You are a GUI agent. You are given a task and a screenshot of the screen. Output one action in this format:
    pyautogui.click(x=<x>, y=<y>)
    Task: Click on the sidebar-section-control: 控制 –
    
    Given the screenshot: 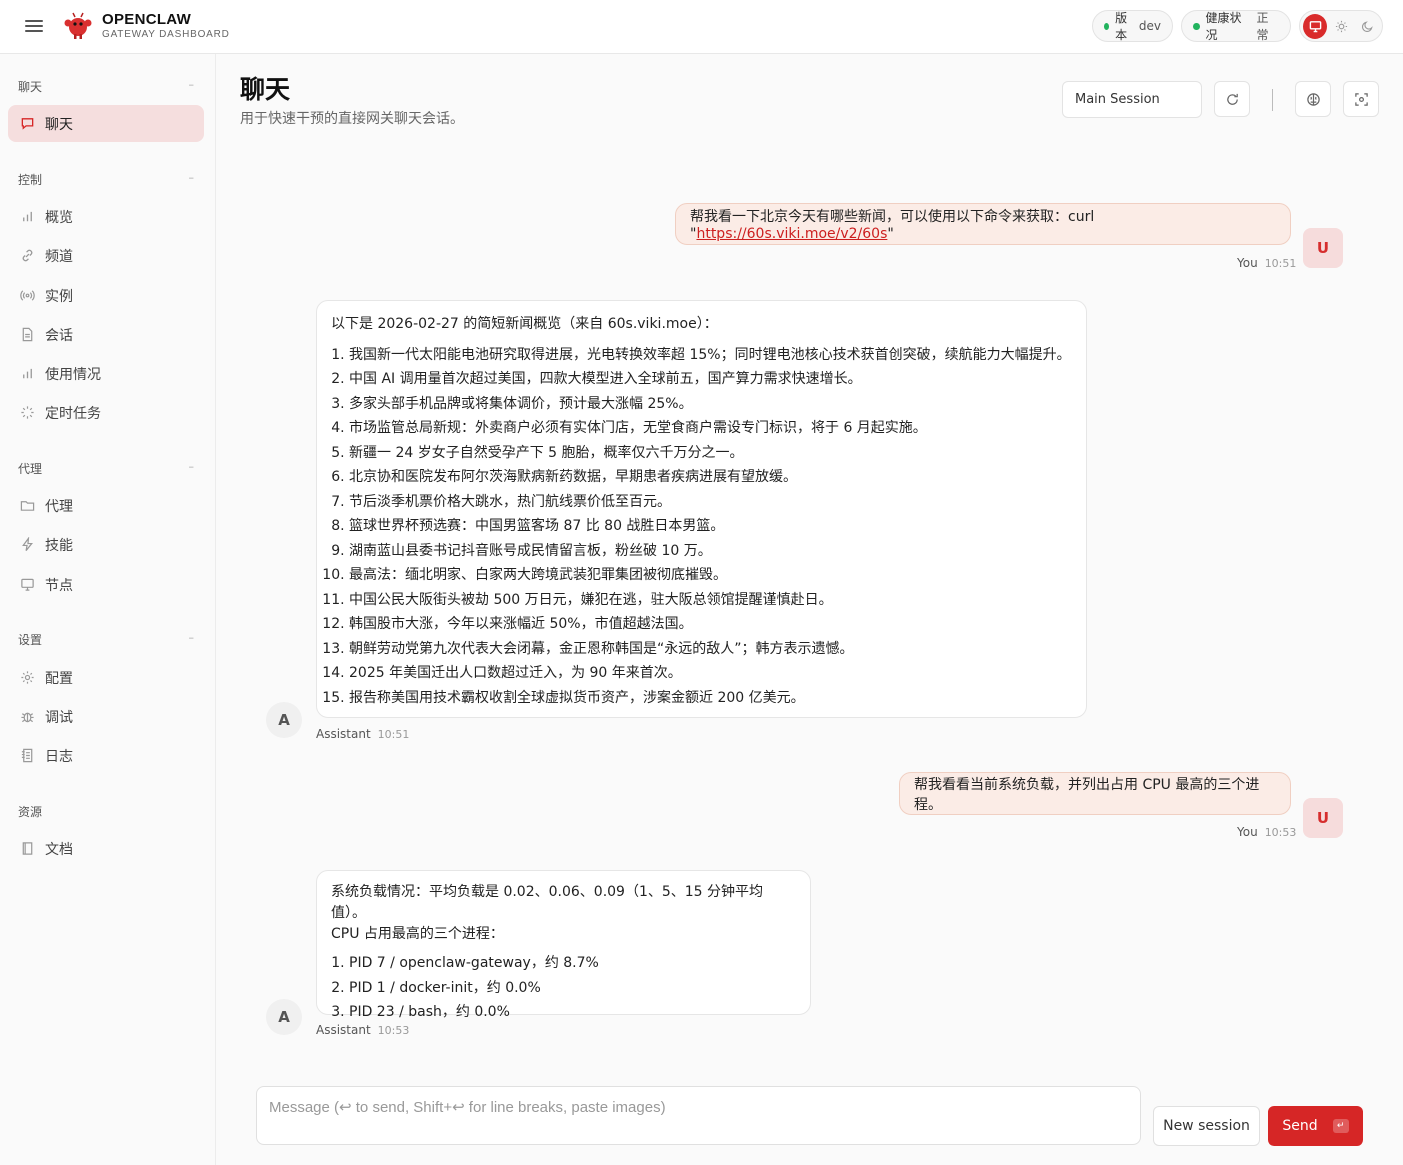 What is the action you would take?
    pyautogui.click(x=106, y=179)
    